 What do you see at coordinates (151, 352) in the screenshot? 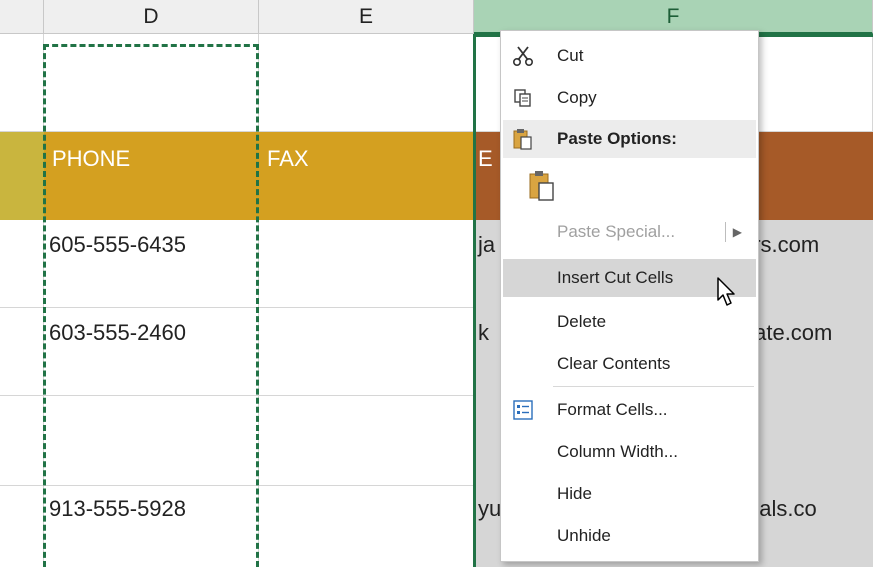
I see `cell-phone-row2: 603-555-2460` at bounding box center [151, 352].